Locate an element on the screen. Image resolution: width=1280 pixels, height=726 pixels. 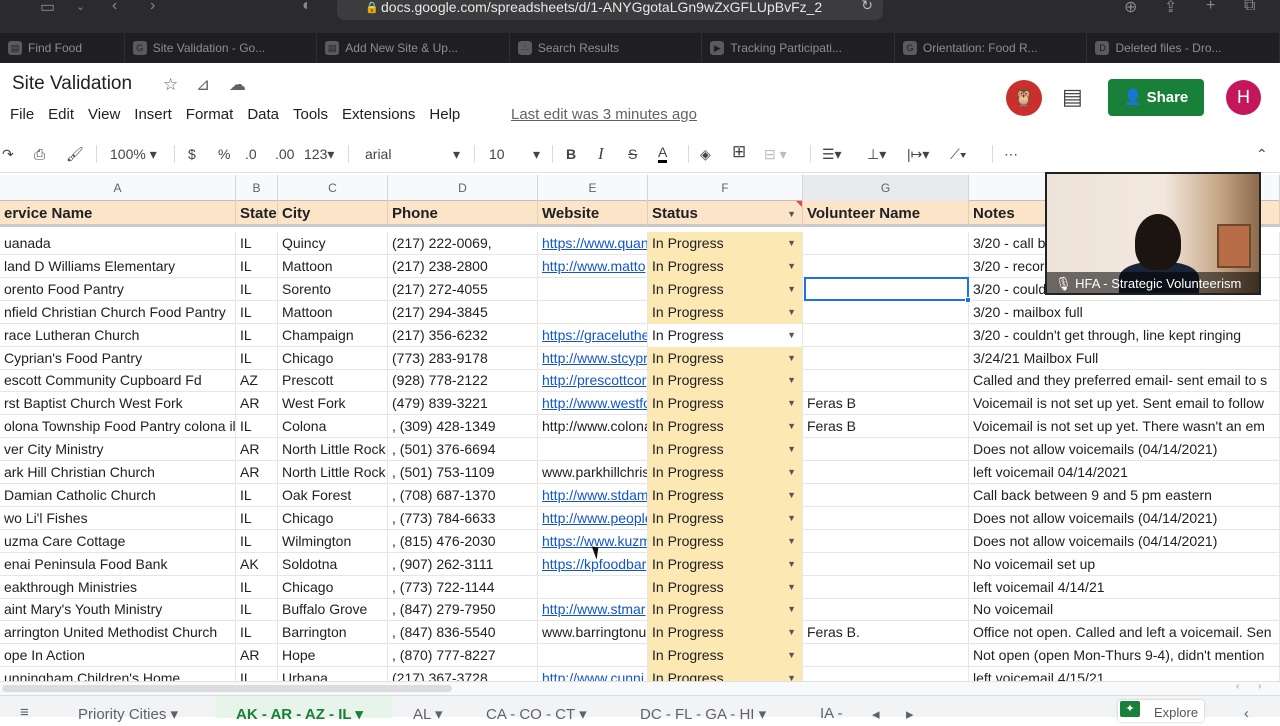
cell-name: olona Township Food Pantry colona il is located at coordinates (118, 427).